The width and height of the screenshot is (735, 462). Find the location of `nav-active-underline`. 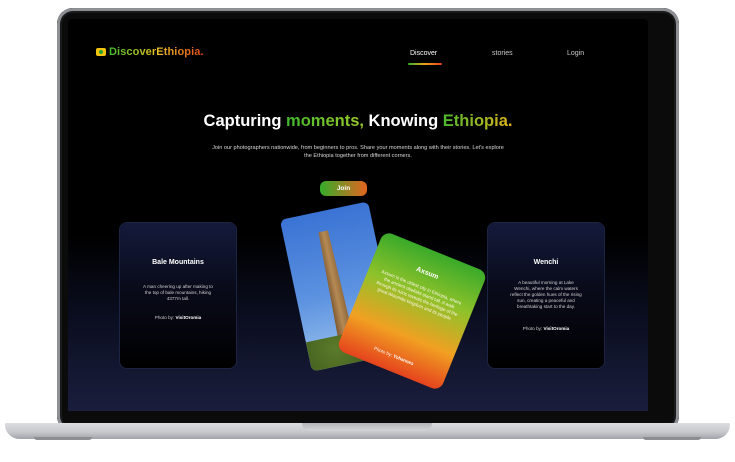

nav-active-underline is located at coordinates (425, 64).